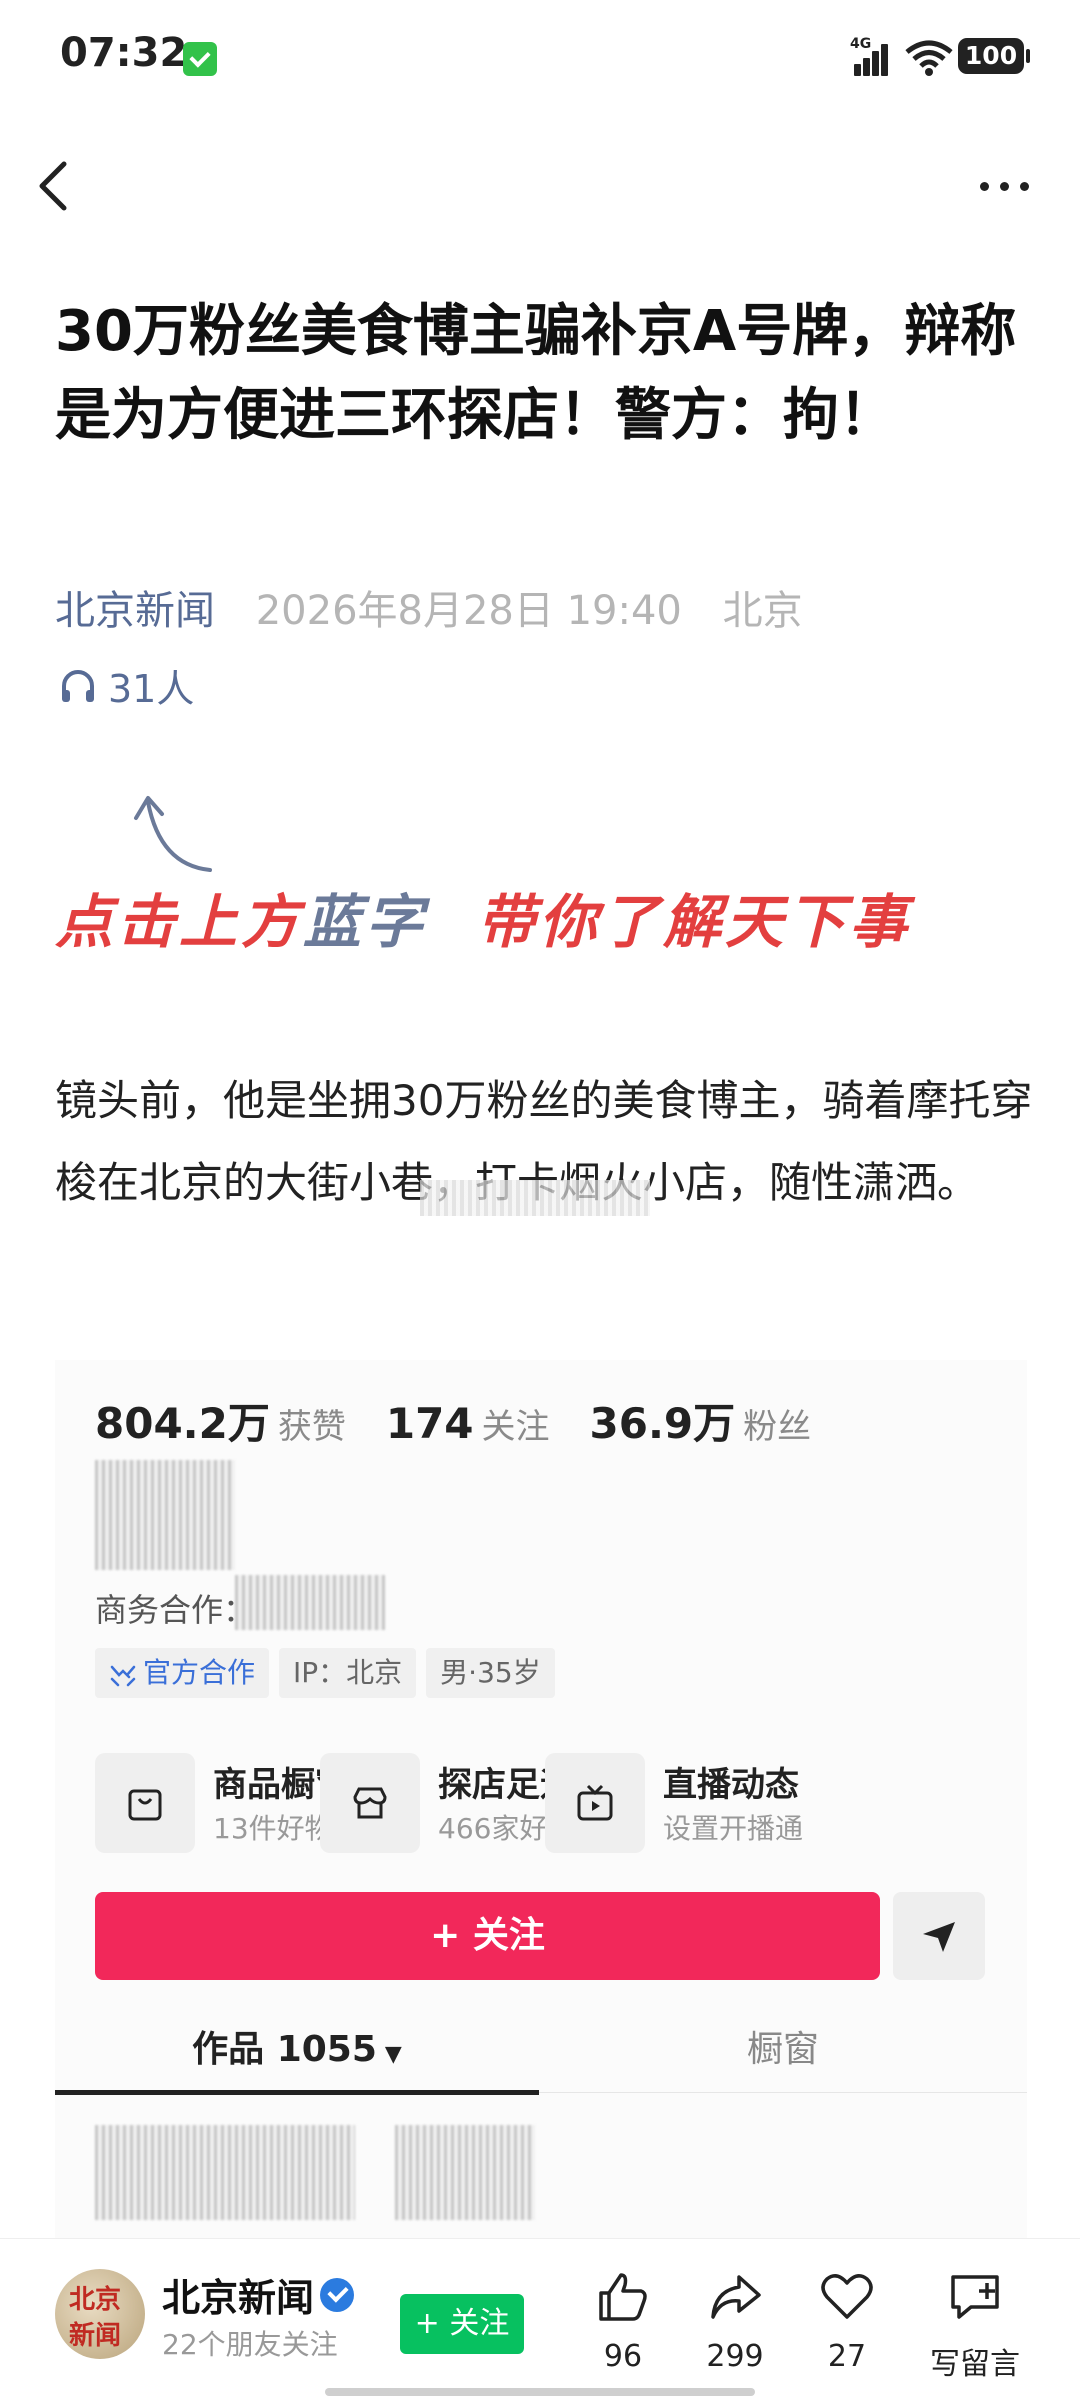 The width and height of the screenshot is (1080, 2400). I want to click on official-partner-tag: 官方合作, so click(182, 1673).